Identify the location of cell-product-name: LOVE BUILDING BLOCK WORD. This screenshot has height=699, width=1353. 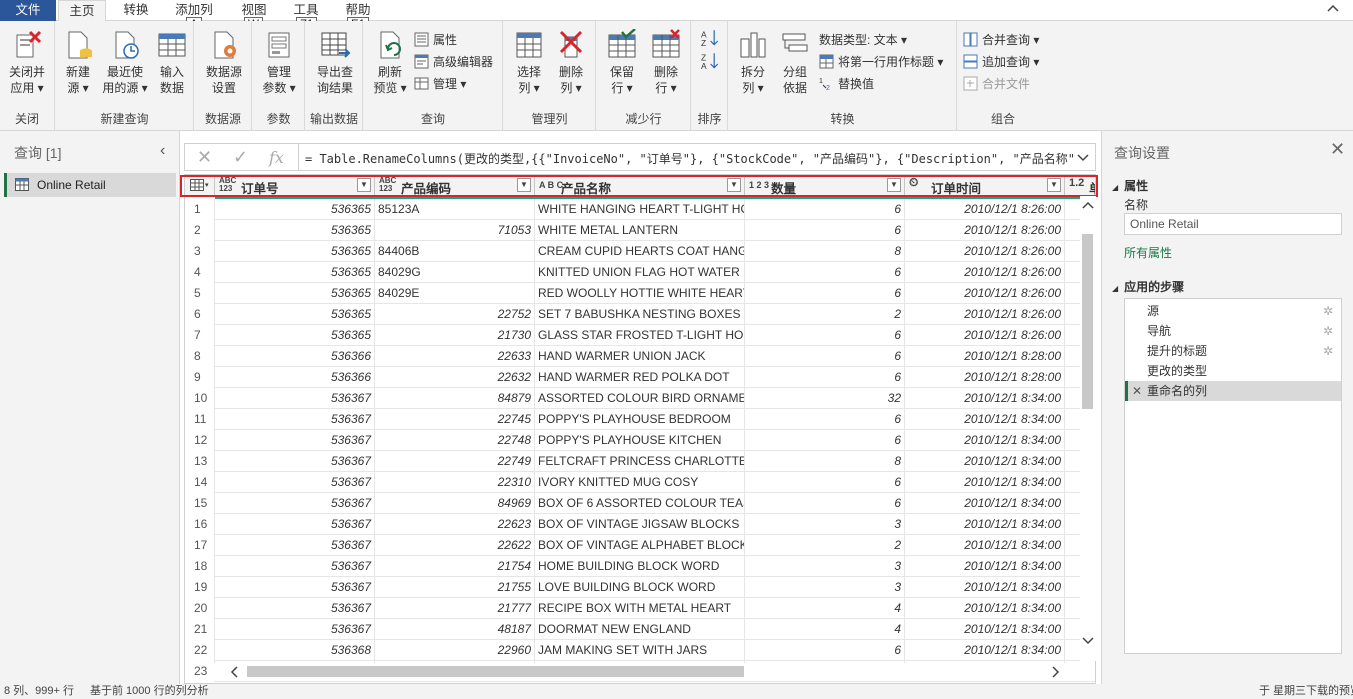
(640, 587).